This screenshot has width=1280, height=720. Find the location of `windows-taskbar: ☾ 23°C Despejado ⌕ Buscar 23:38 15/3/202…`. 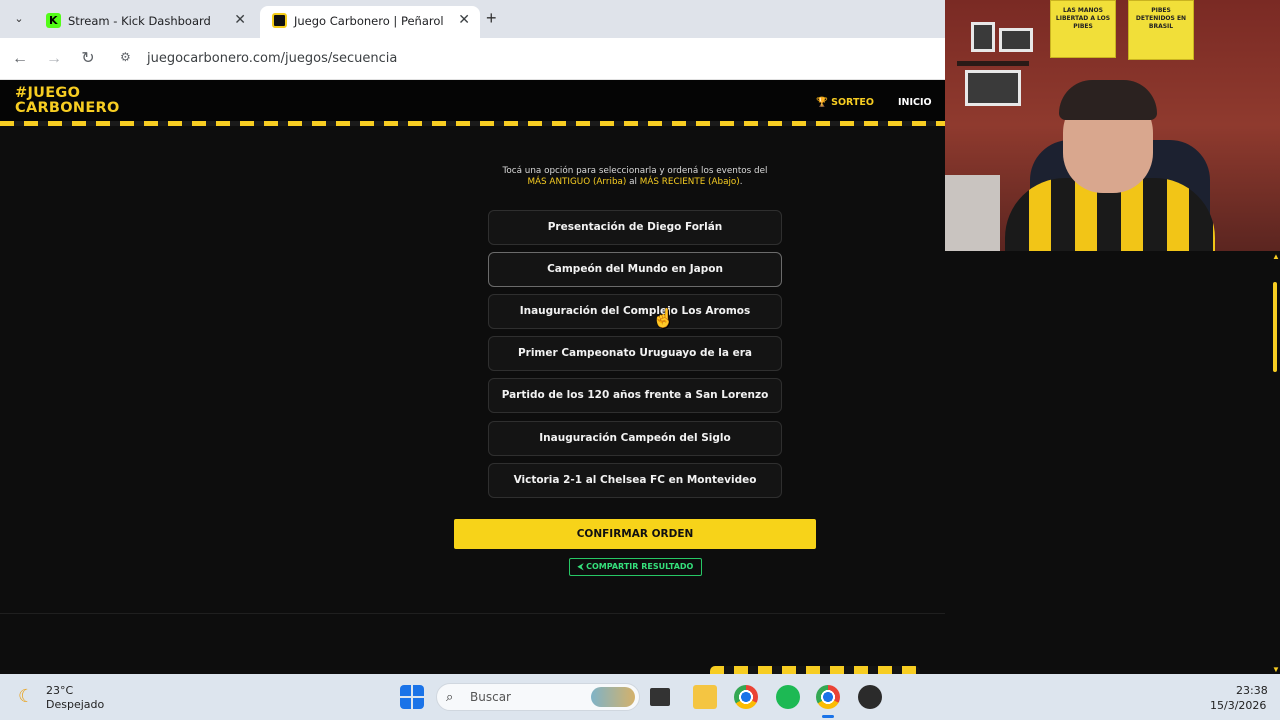

windows-taskbar: ☾ 23°C Despejado ⌕ Buscar 23:38 15/3/202… is located at coordinates (640, 697).